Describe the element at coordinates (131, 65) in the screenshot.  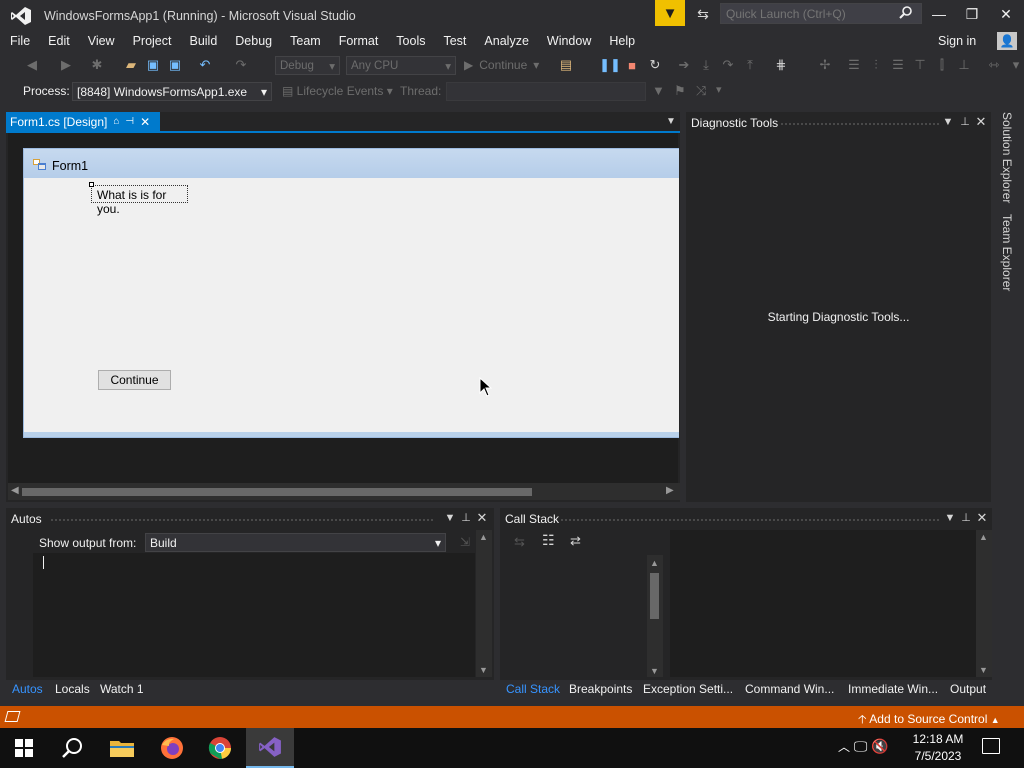
I see `open-file-icon: ▰` at that location.